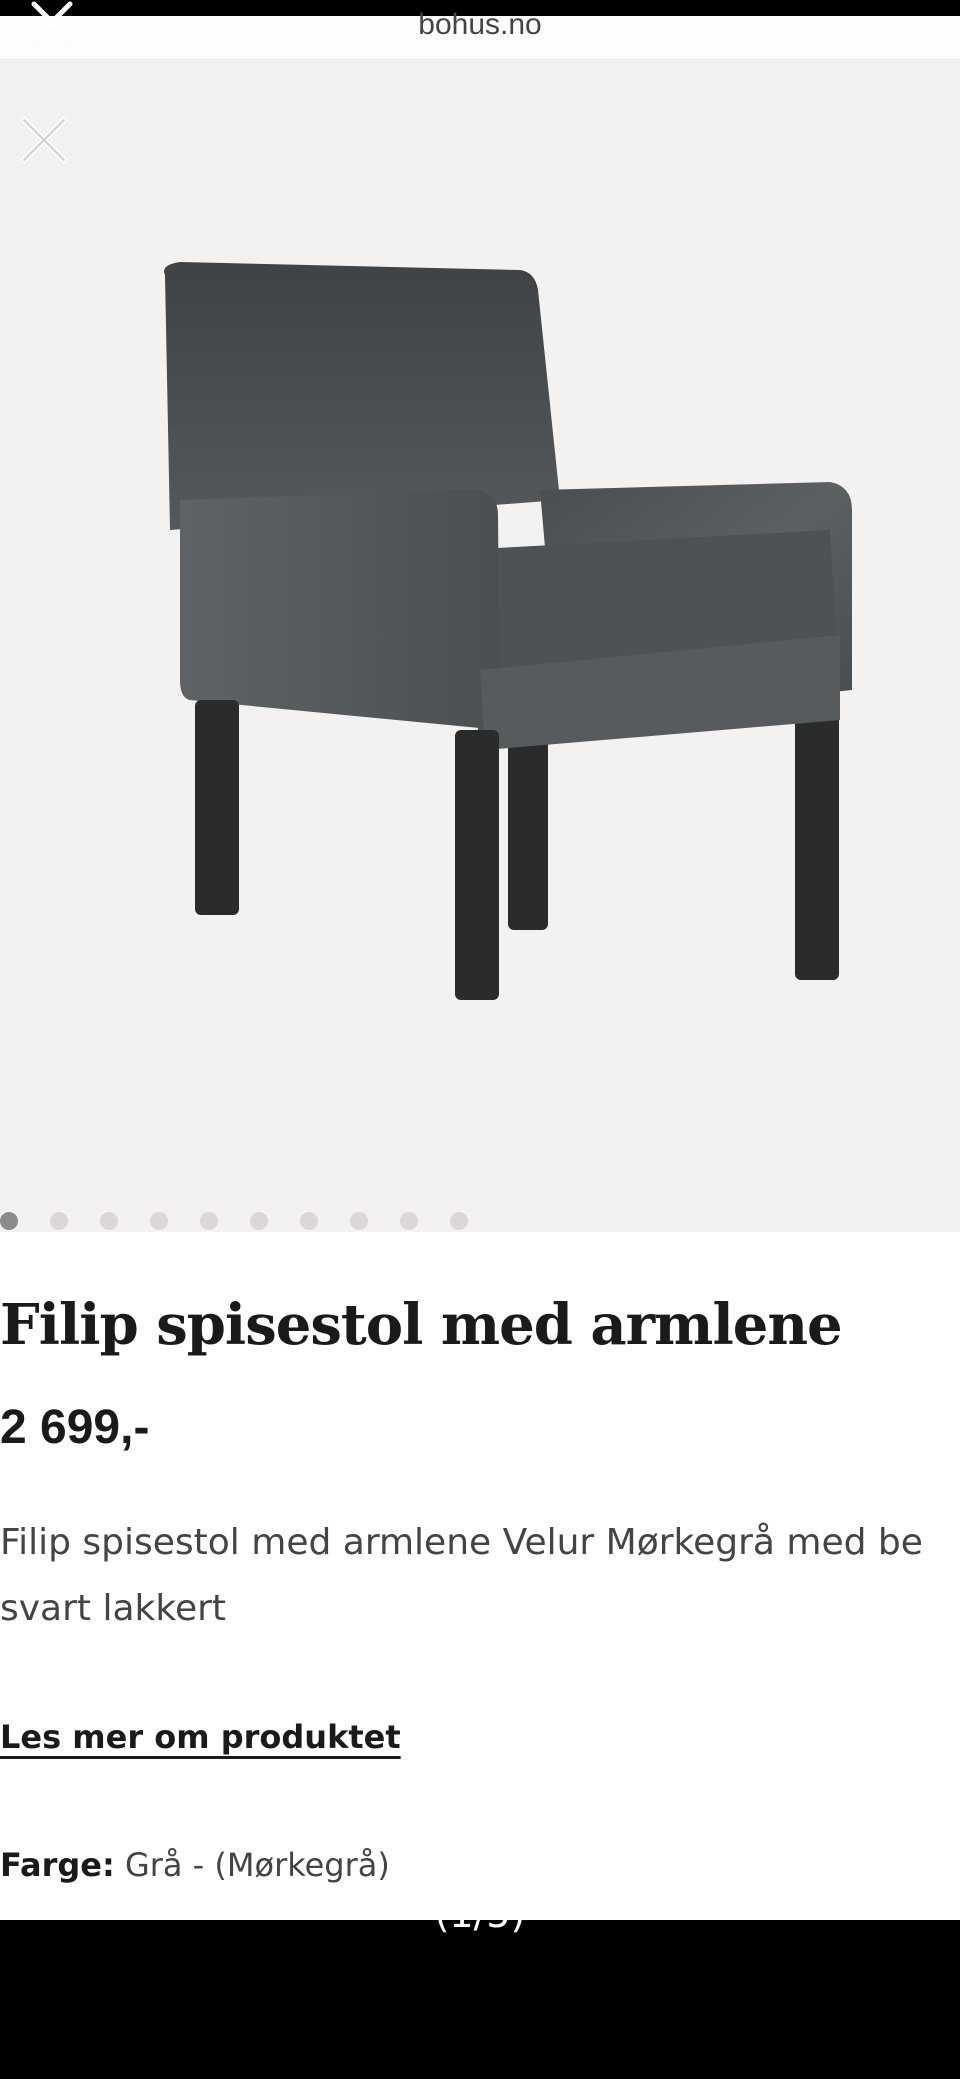 The width and height of the screenshot is (960, 2079). I want to click on product-price: 2 699,-, so click(75, 1427).